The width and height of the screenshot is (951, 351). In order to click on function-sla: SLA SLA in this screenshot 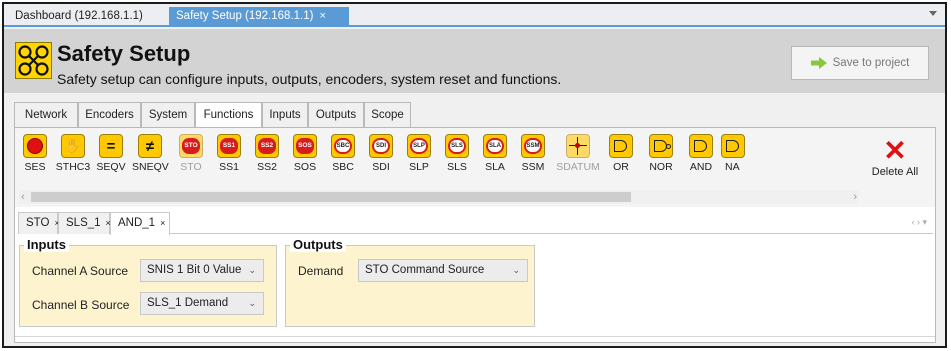, I will do `click(495, 153)`.